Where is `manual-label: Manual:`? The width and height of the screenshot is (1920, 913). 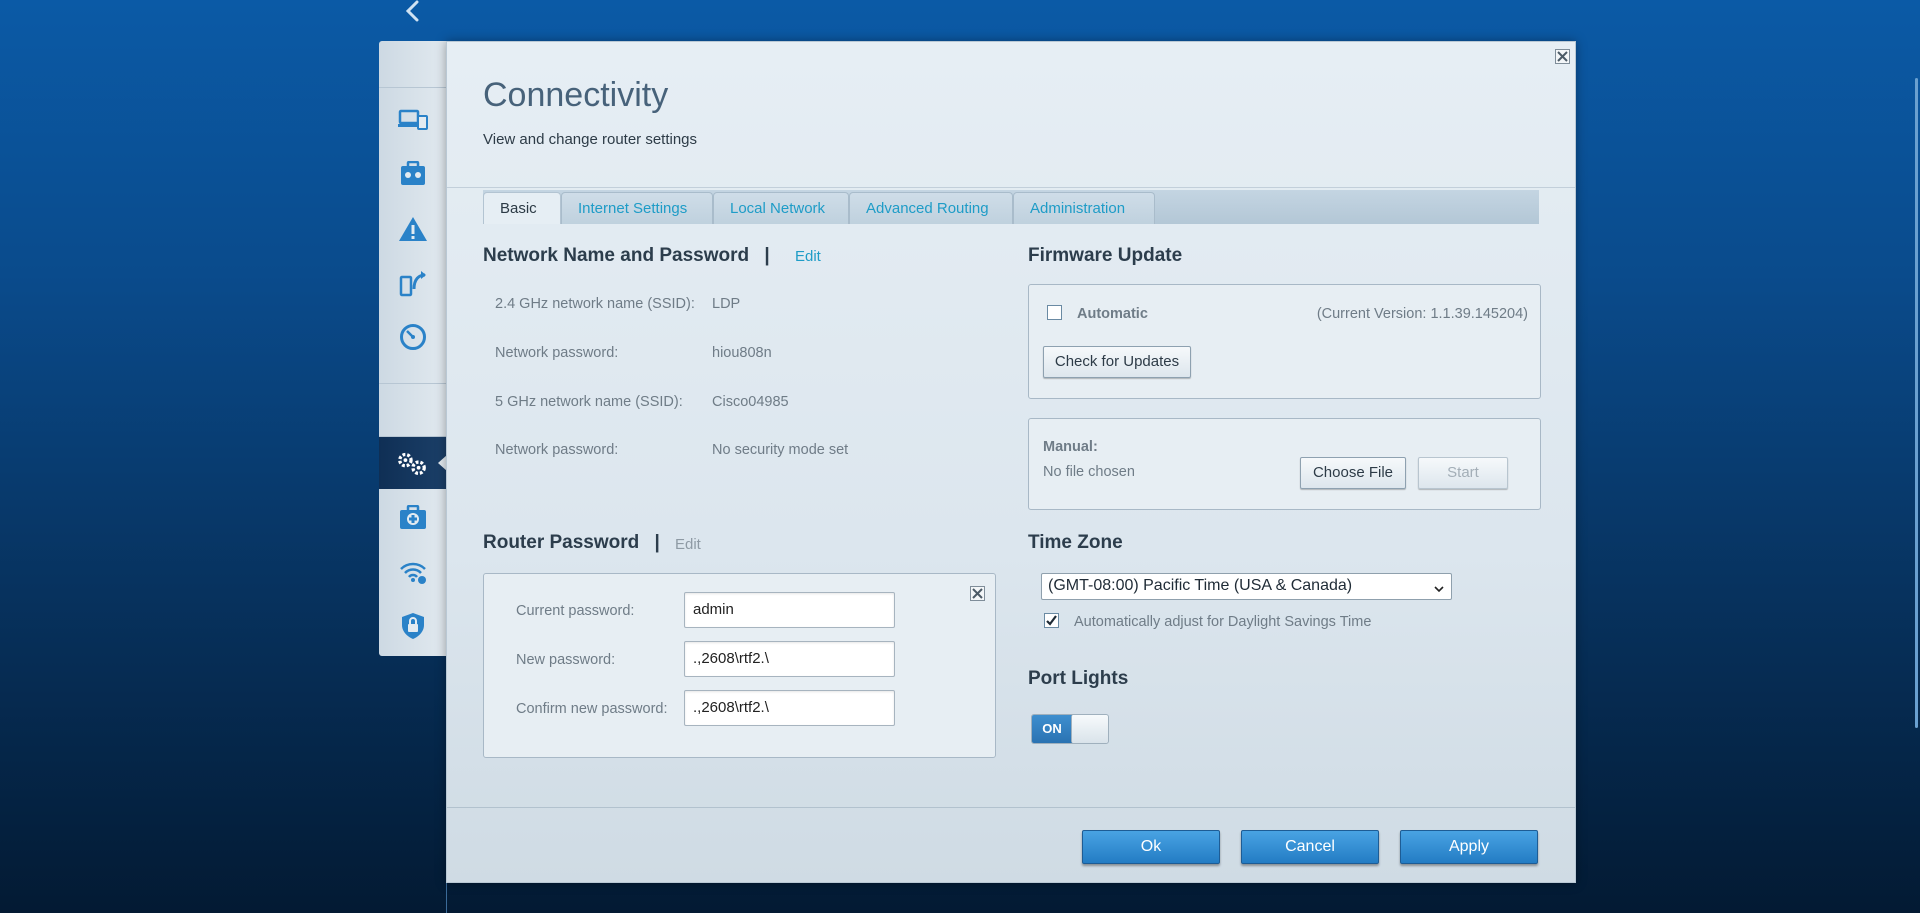
manual-label: Manual: is located at coordinates (1070, 447).